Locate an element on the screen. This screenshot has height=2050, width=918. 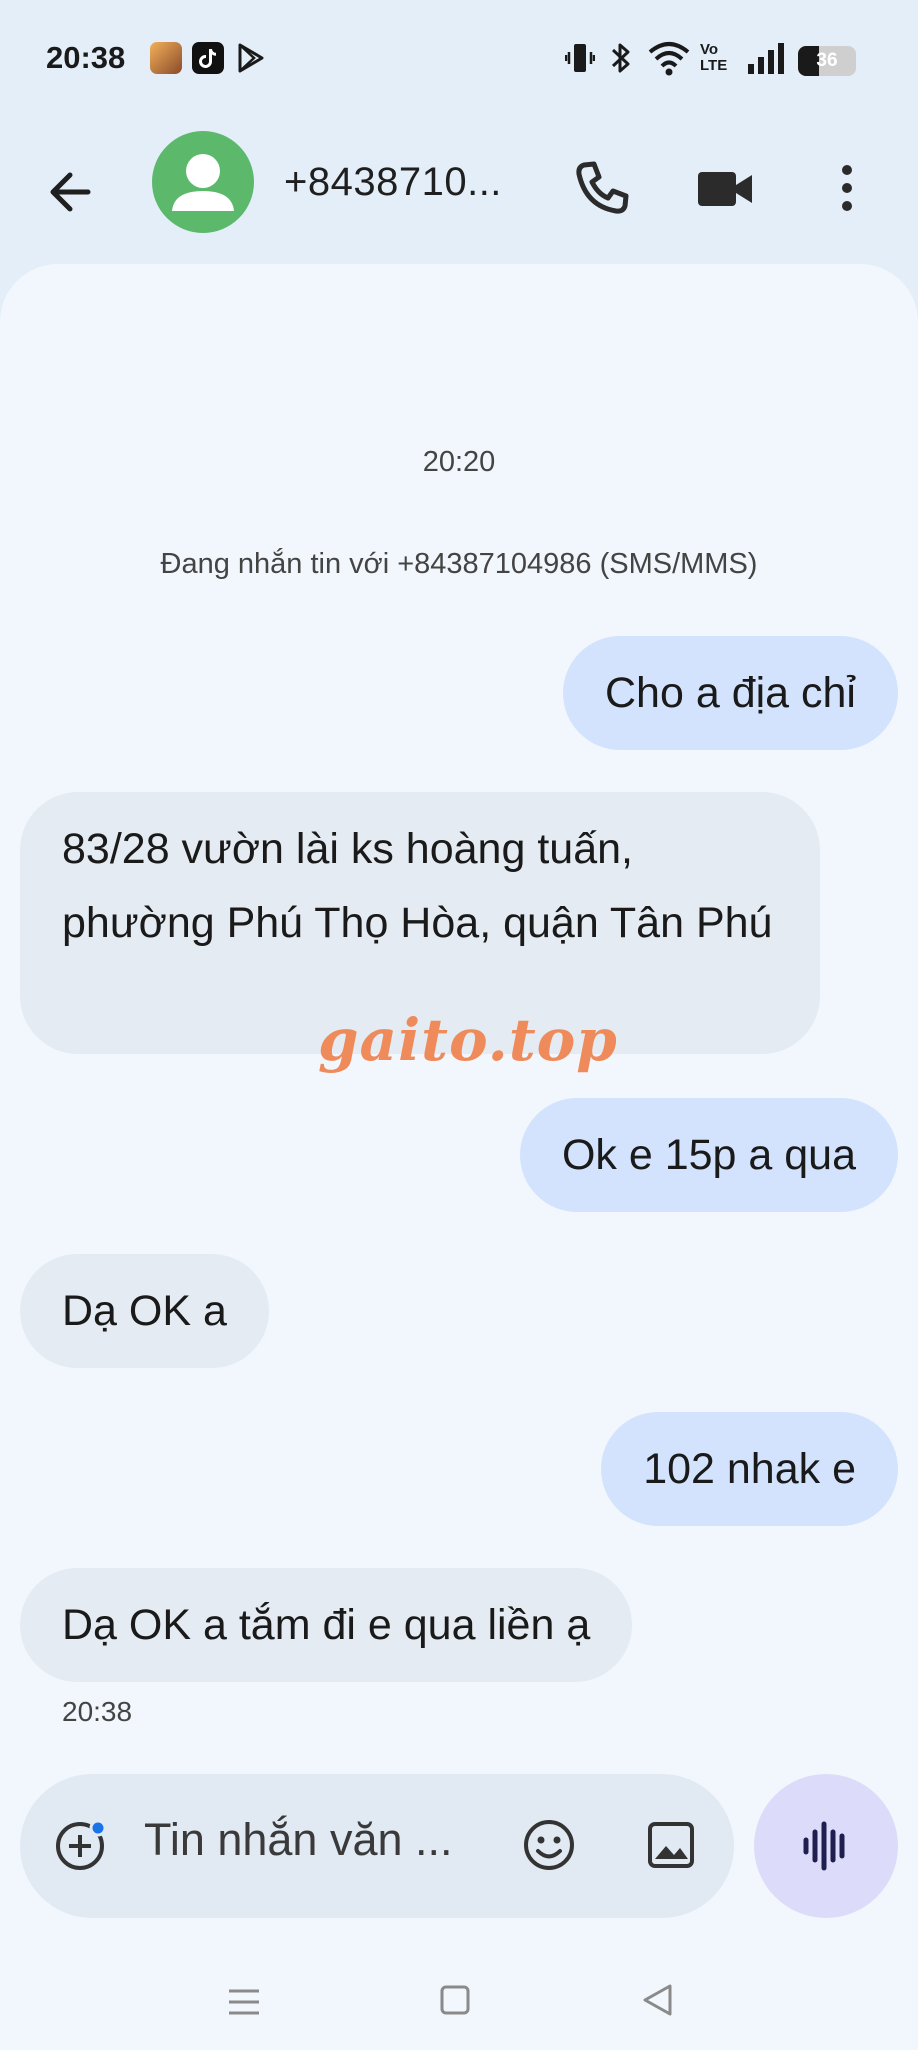
more-vert-icon is located at coordinates (847, 188).